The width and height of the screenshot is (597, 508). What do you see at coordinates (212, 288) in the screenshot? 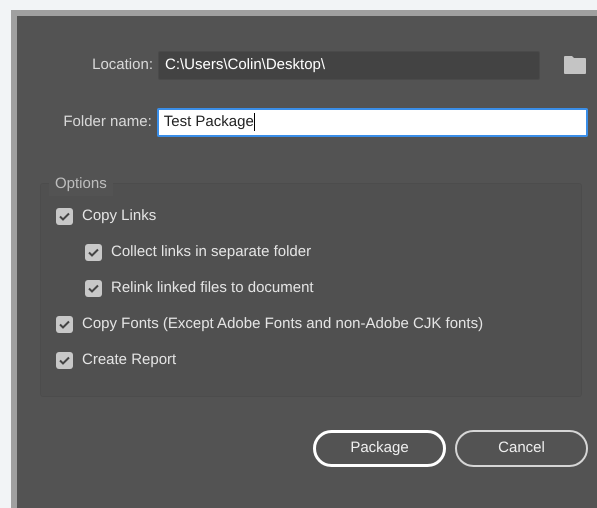
I see `option-label: Relink linked files to document` at bounding box center [212, 288].